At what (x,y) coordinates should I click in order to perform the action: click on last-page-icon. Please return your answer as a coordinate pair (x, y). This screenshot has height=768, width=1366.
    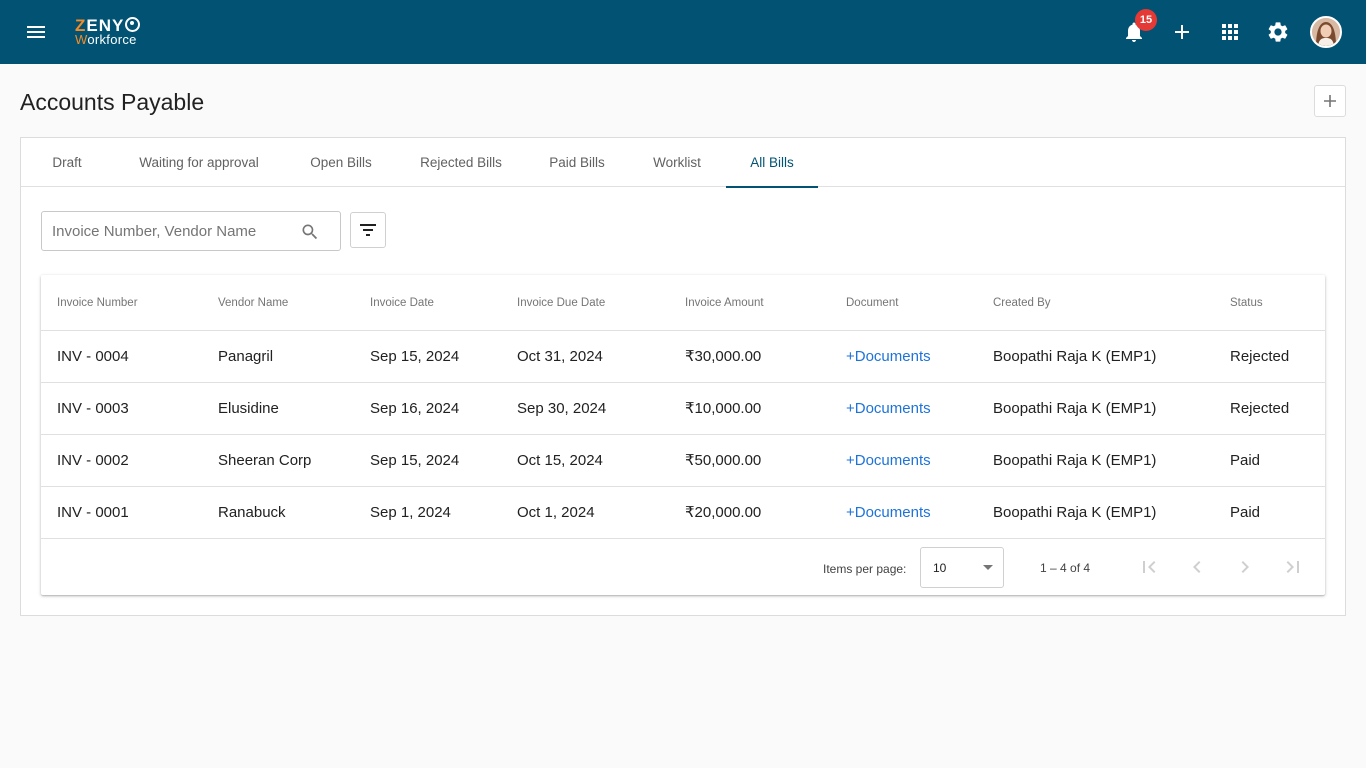
    Looking at the image, I should click on (1292, 567).